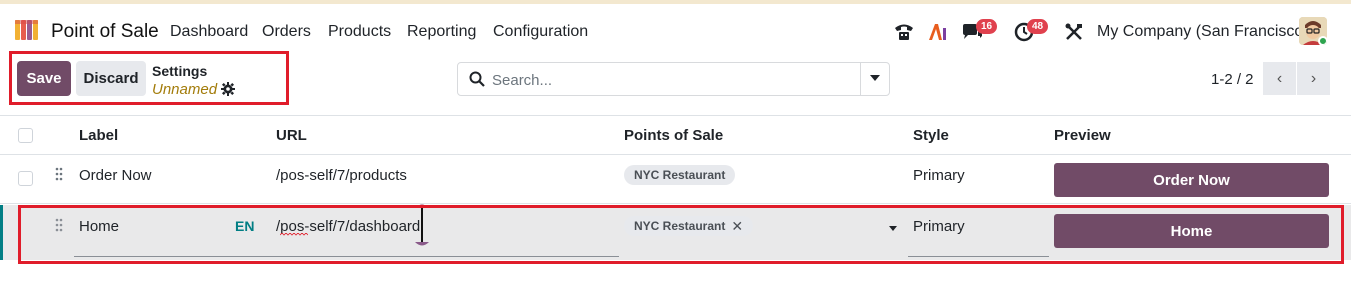 This screenshot has width=1351, height=297. What do you see at coordinates (209, 32) in the screenshot?
I see `menu-dashboard: Dashboard` at bounding box center [209, 32].